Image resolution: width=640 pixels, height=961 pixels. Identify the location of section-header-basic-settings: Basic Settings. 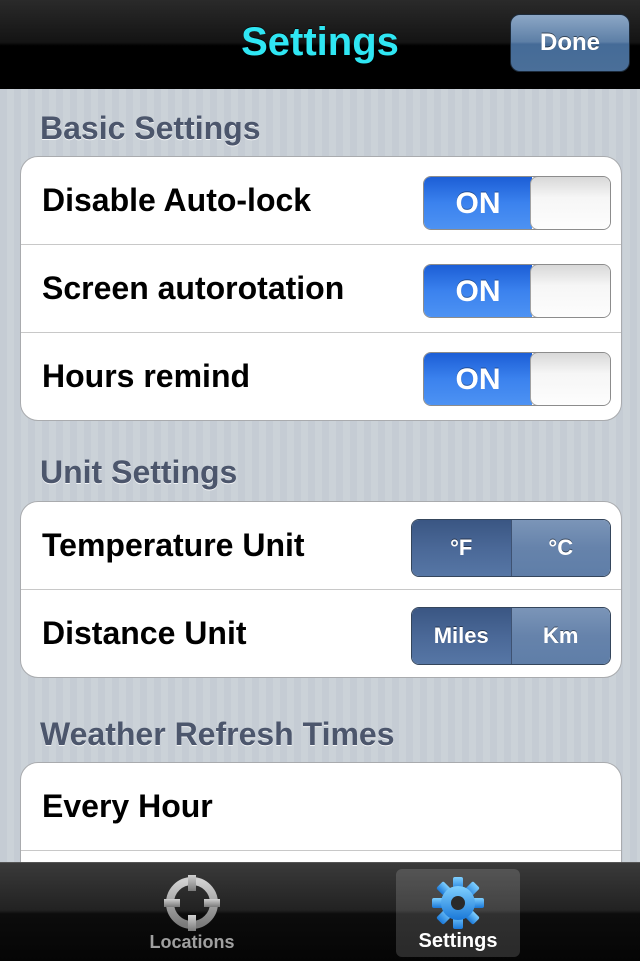
(150, 128).